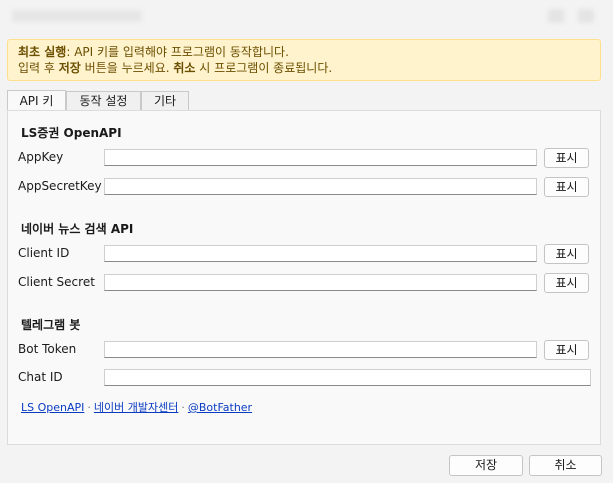  I want to click on appkey-label: AppKey, so click(41, 157).